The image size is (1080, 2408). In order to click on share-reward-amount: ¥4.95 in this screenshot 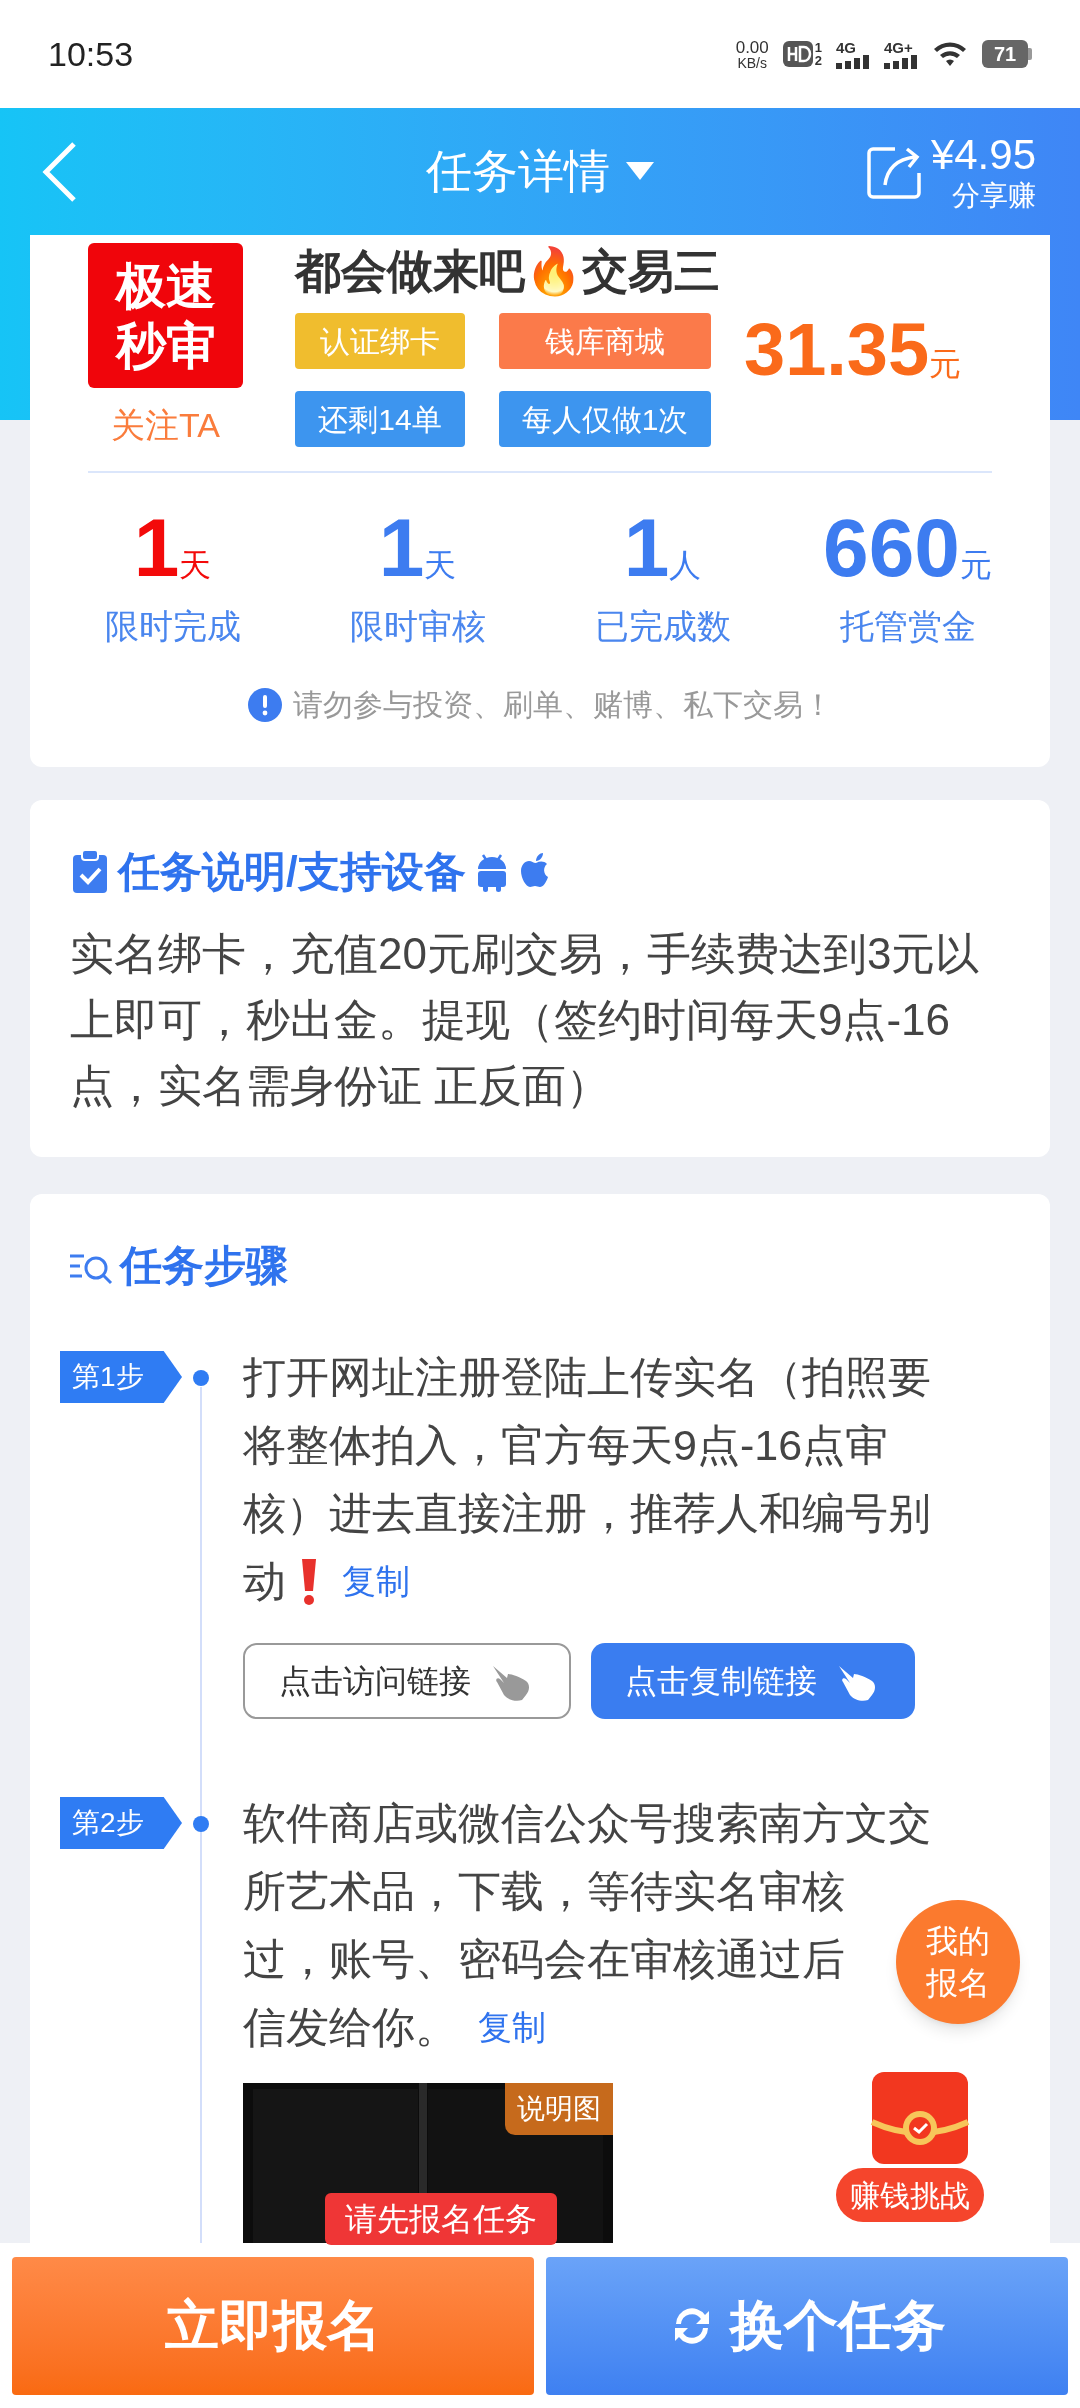, I will do `click(983, 154)`.